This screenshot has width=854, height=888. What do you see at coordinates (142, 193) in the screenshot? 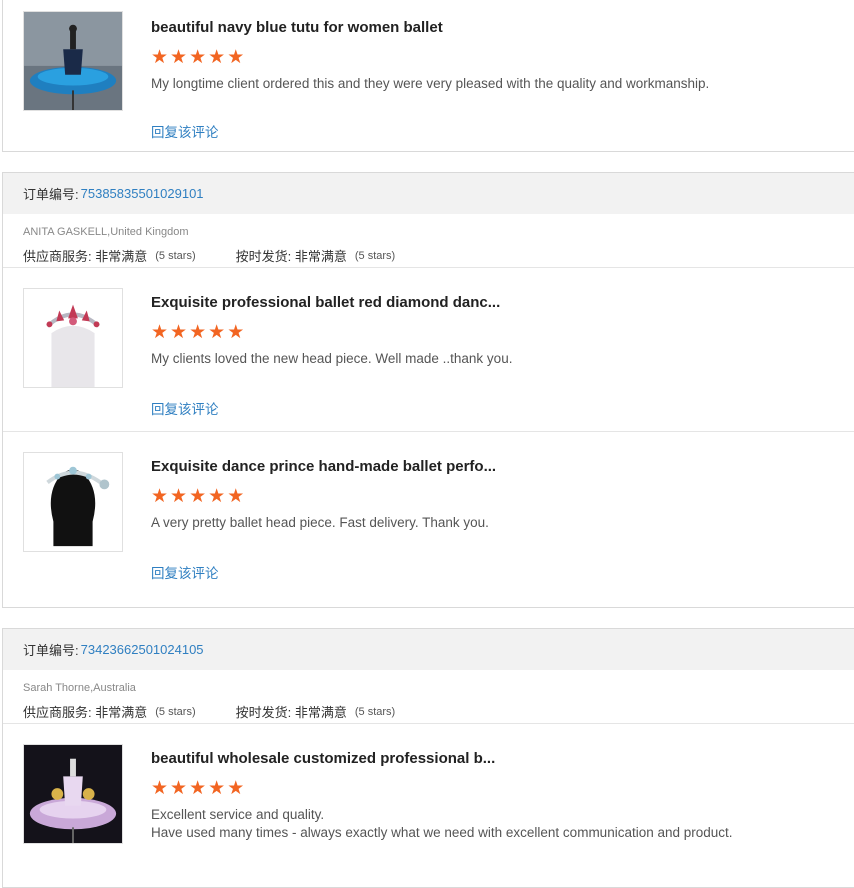
I see `order-number-link: 75385835501029101` at bounding box center [142, 193].